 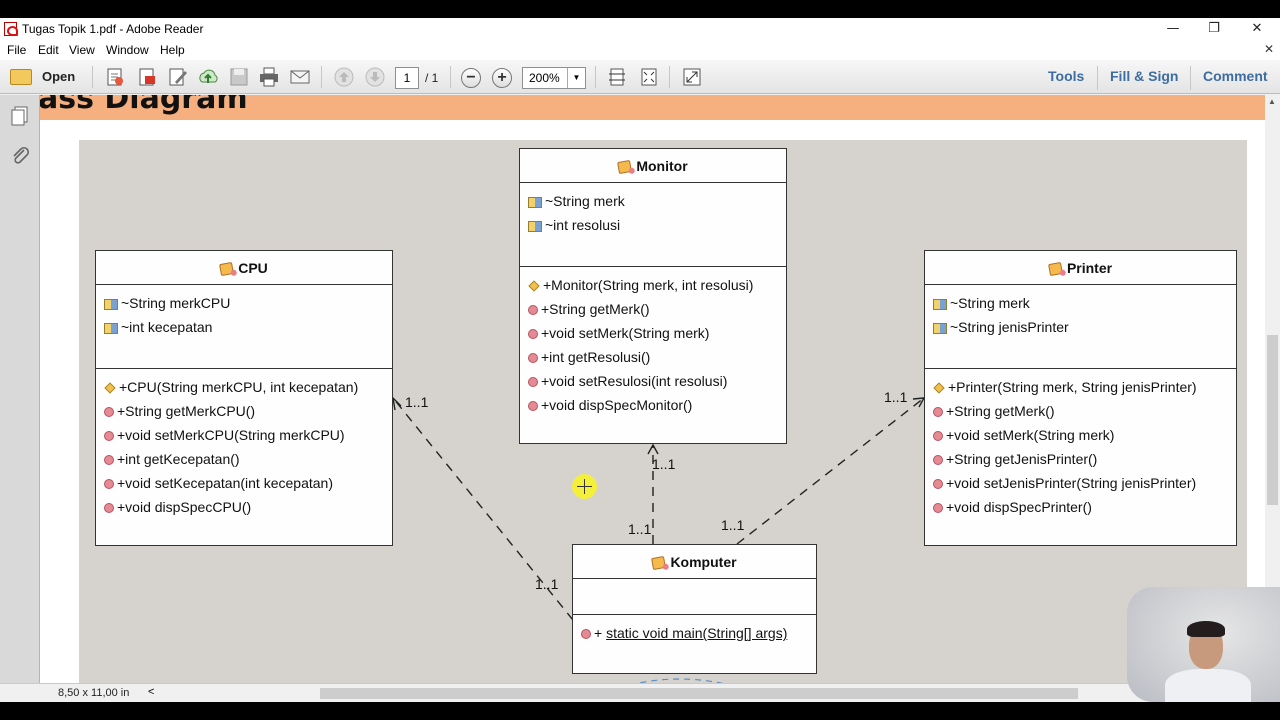 What do you see at coordinates (300, 77) in the screenshot?
I see `email-icon` at bounding box center [300, 77].